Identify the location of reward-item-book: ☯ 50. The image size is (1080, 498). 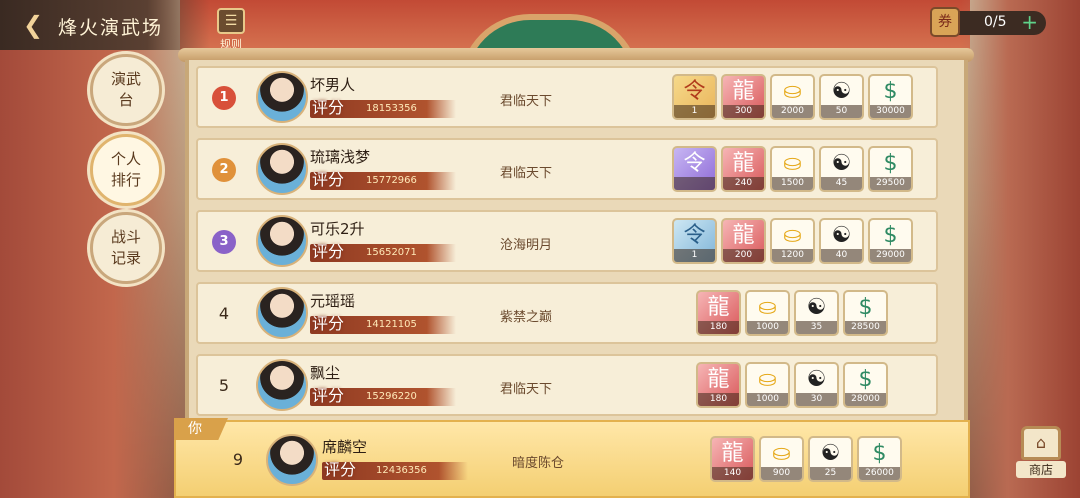
(841, 97).